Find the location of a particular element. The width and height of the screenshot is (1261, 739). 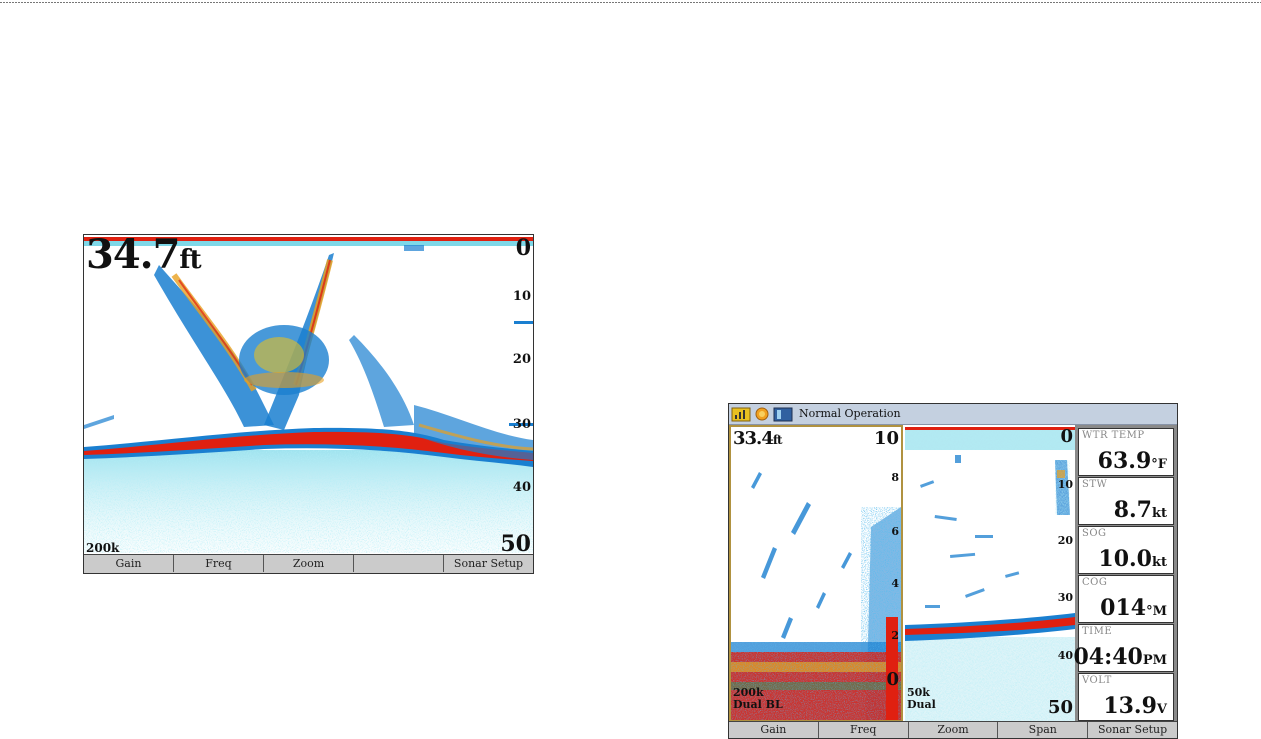

data-field-value: 63.9°F is located at coordinates (1132, 461).